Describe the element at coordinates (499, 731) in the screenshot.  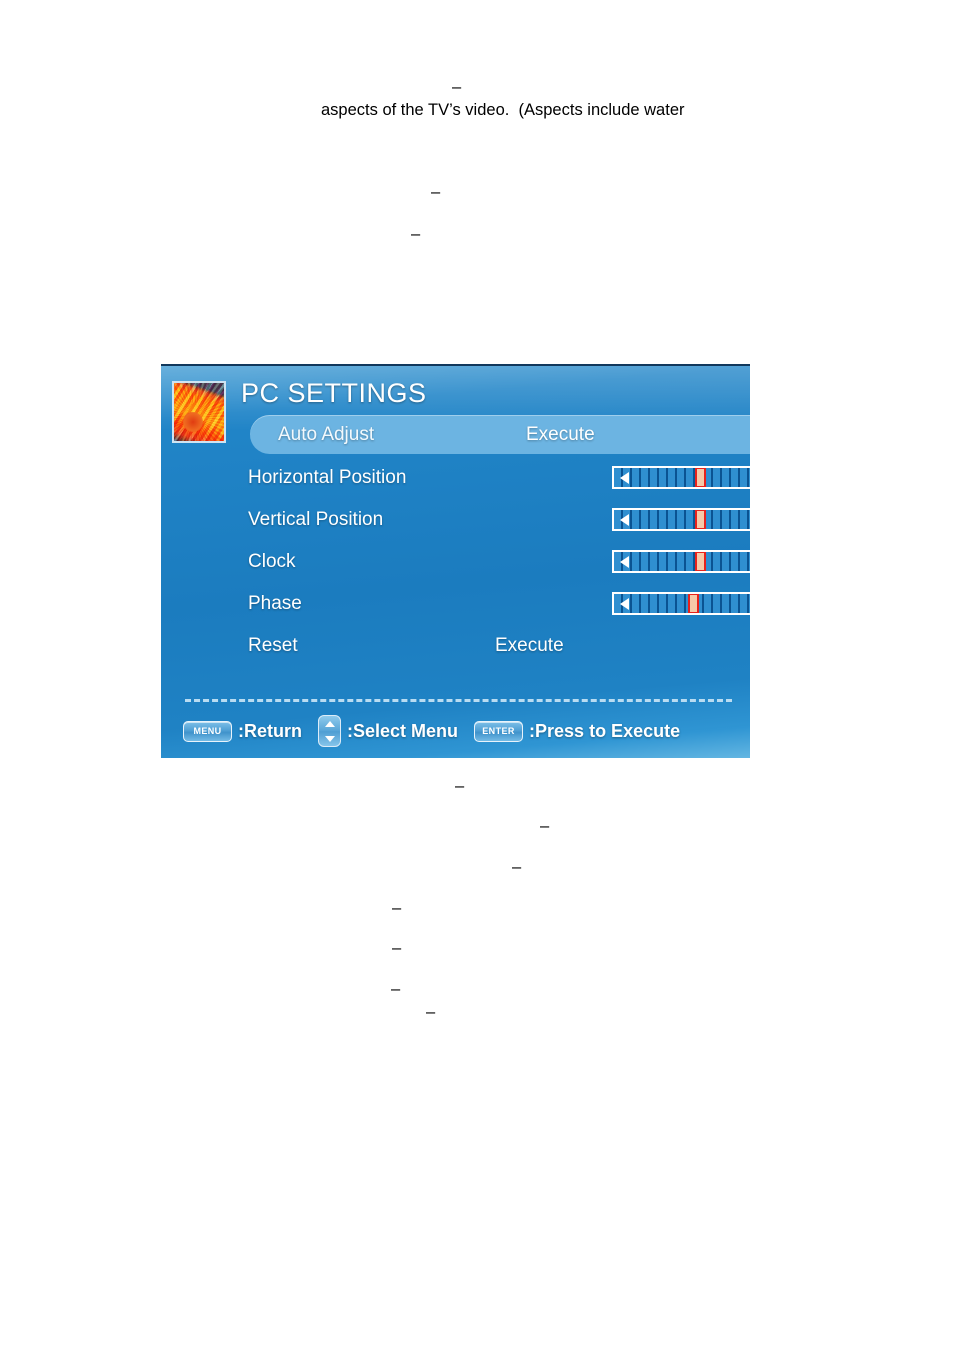
I see `key-badge-enter: ENTER` at that location.